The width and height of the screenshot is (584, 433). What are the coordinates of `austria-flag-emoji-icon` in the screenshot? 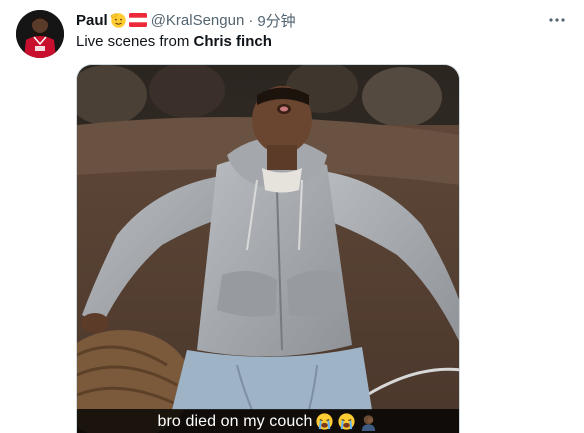 It's located at (137, 20).